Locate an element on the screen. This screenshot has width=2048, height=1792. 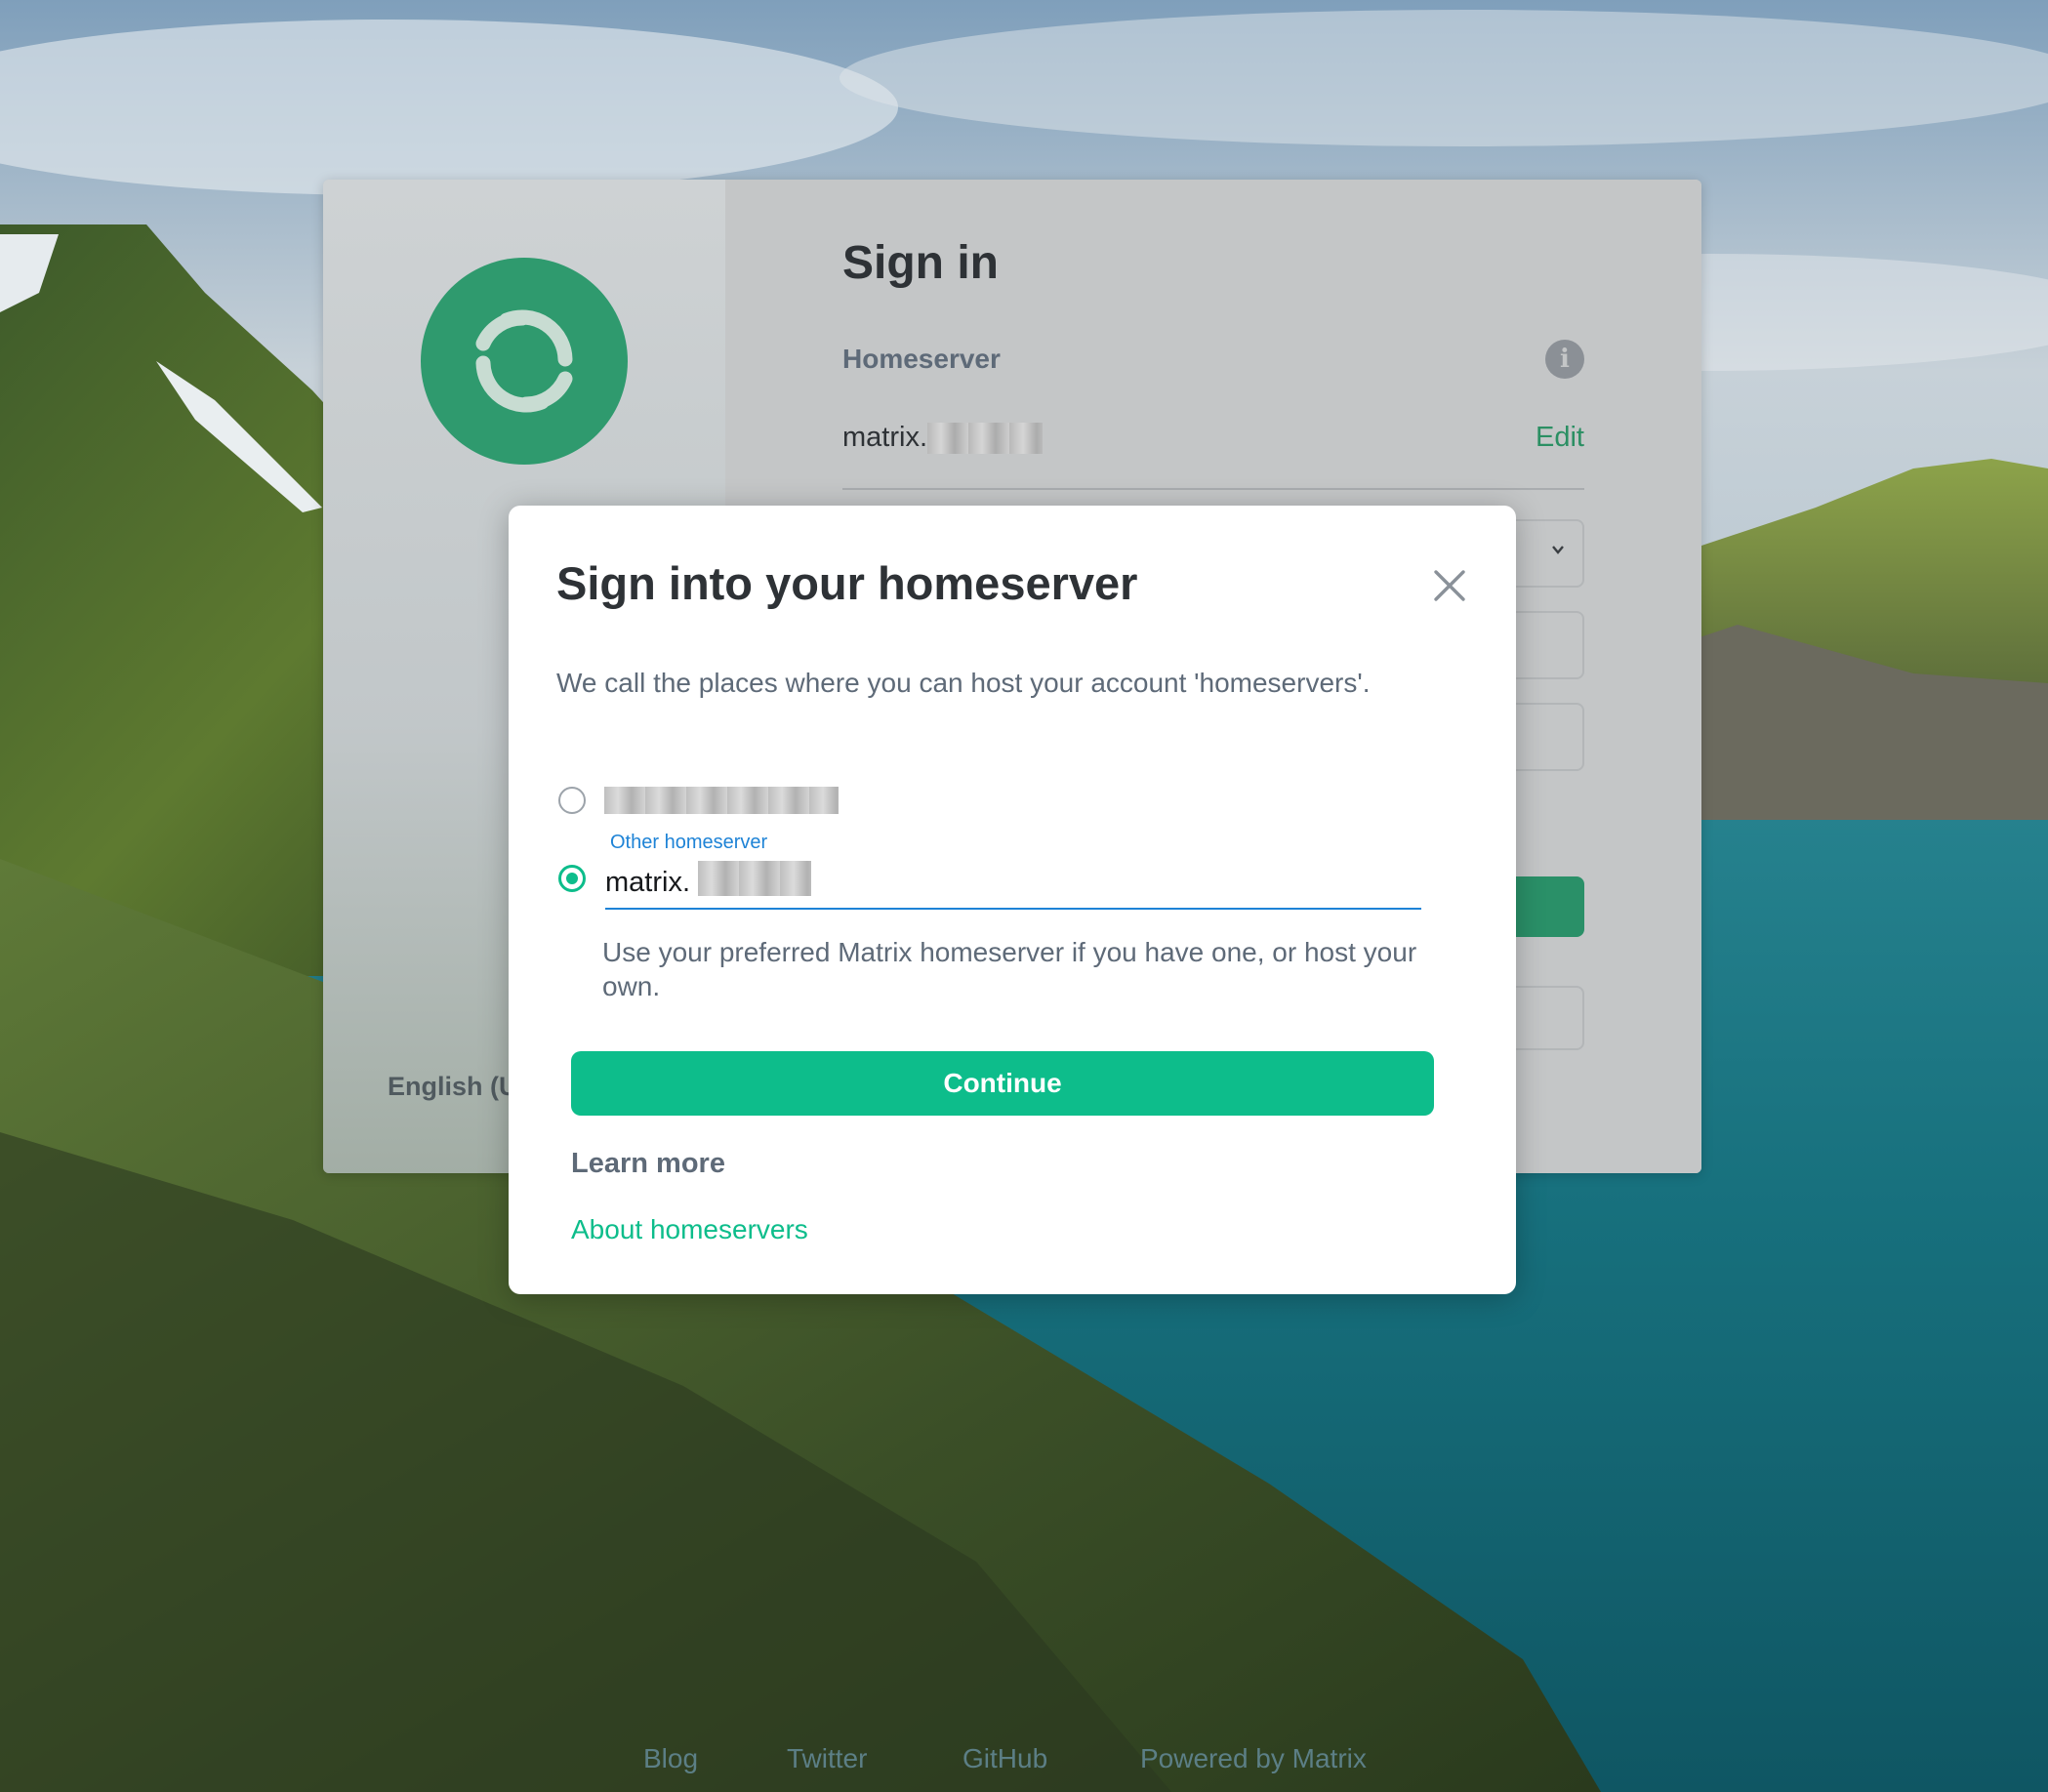
element-logo-icon is located at coordinates (524, 361).